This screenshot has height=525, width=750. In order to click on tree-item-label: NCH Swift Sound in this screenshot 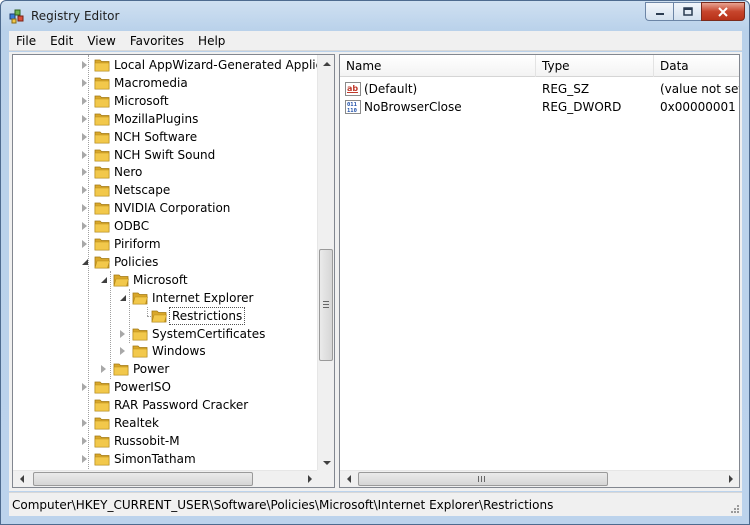, I will do `click(165, 154)`.